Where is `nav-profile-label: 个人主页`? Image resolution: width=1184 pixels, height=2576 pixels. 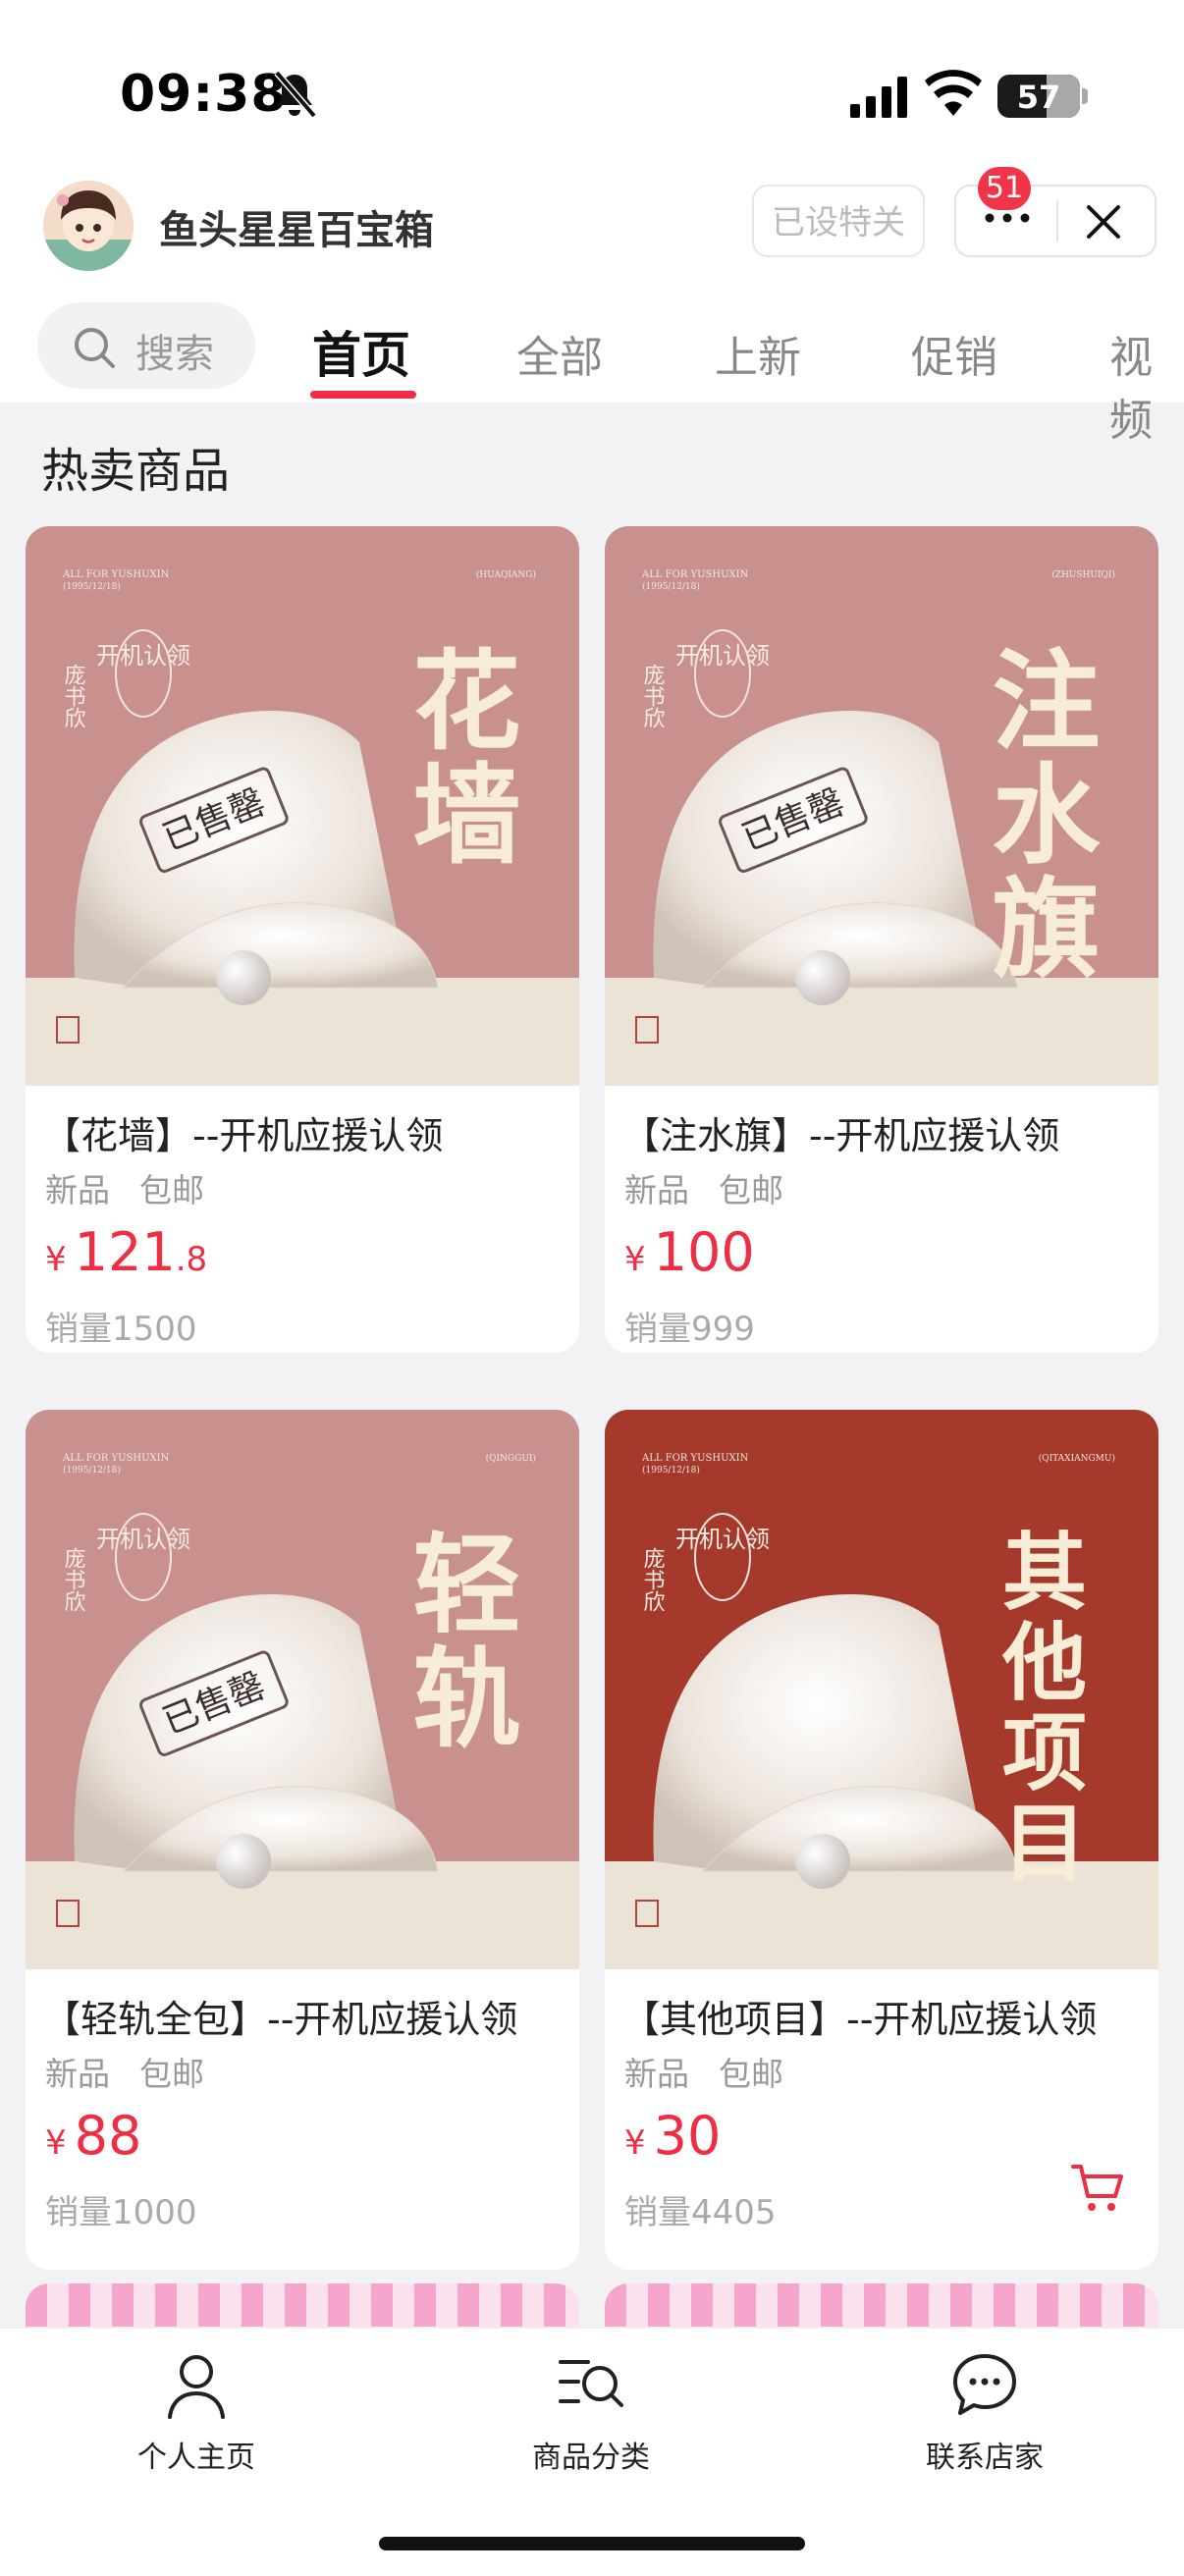
nav-profile-label: 个人主页 is located at coordinates (196, 2458).